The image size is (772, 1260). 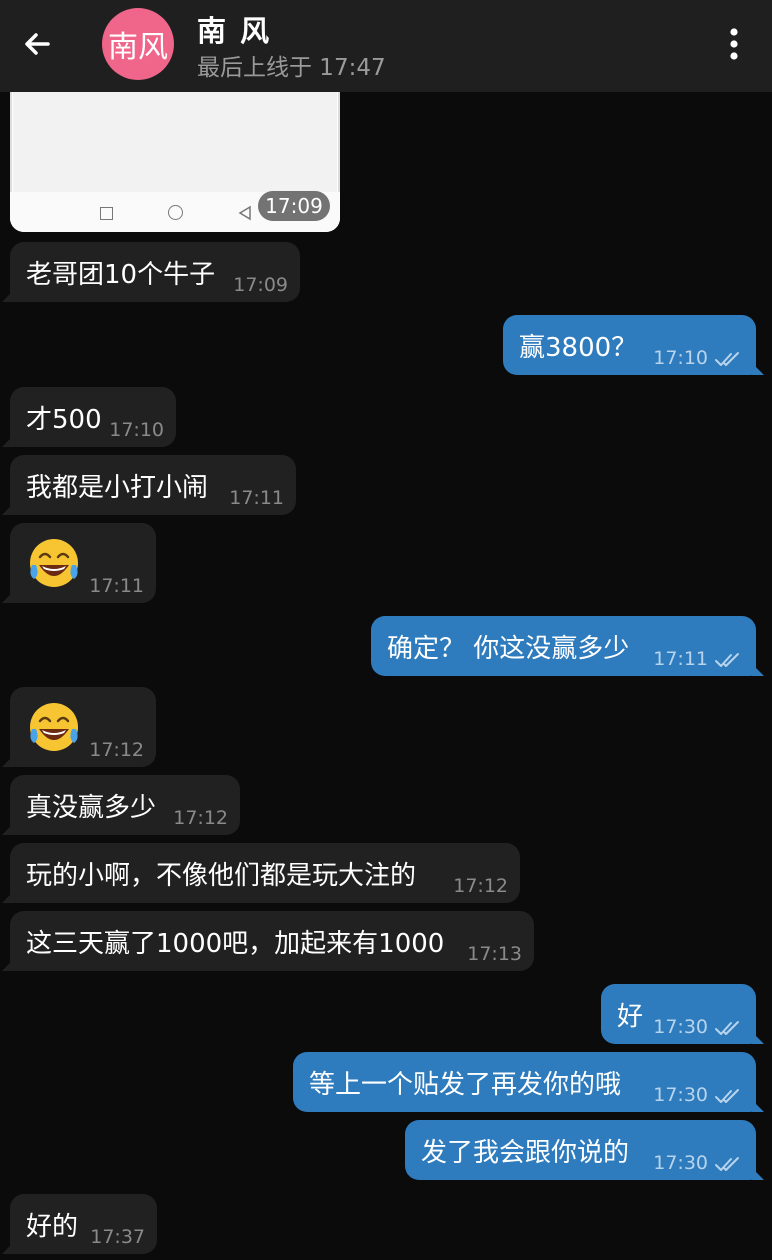 I want to click on message-text: 玩的小啊，不像他们都是玩大注的, so click(x=221, y=875).